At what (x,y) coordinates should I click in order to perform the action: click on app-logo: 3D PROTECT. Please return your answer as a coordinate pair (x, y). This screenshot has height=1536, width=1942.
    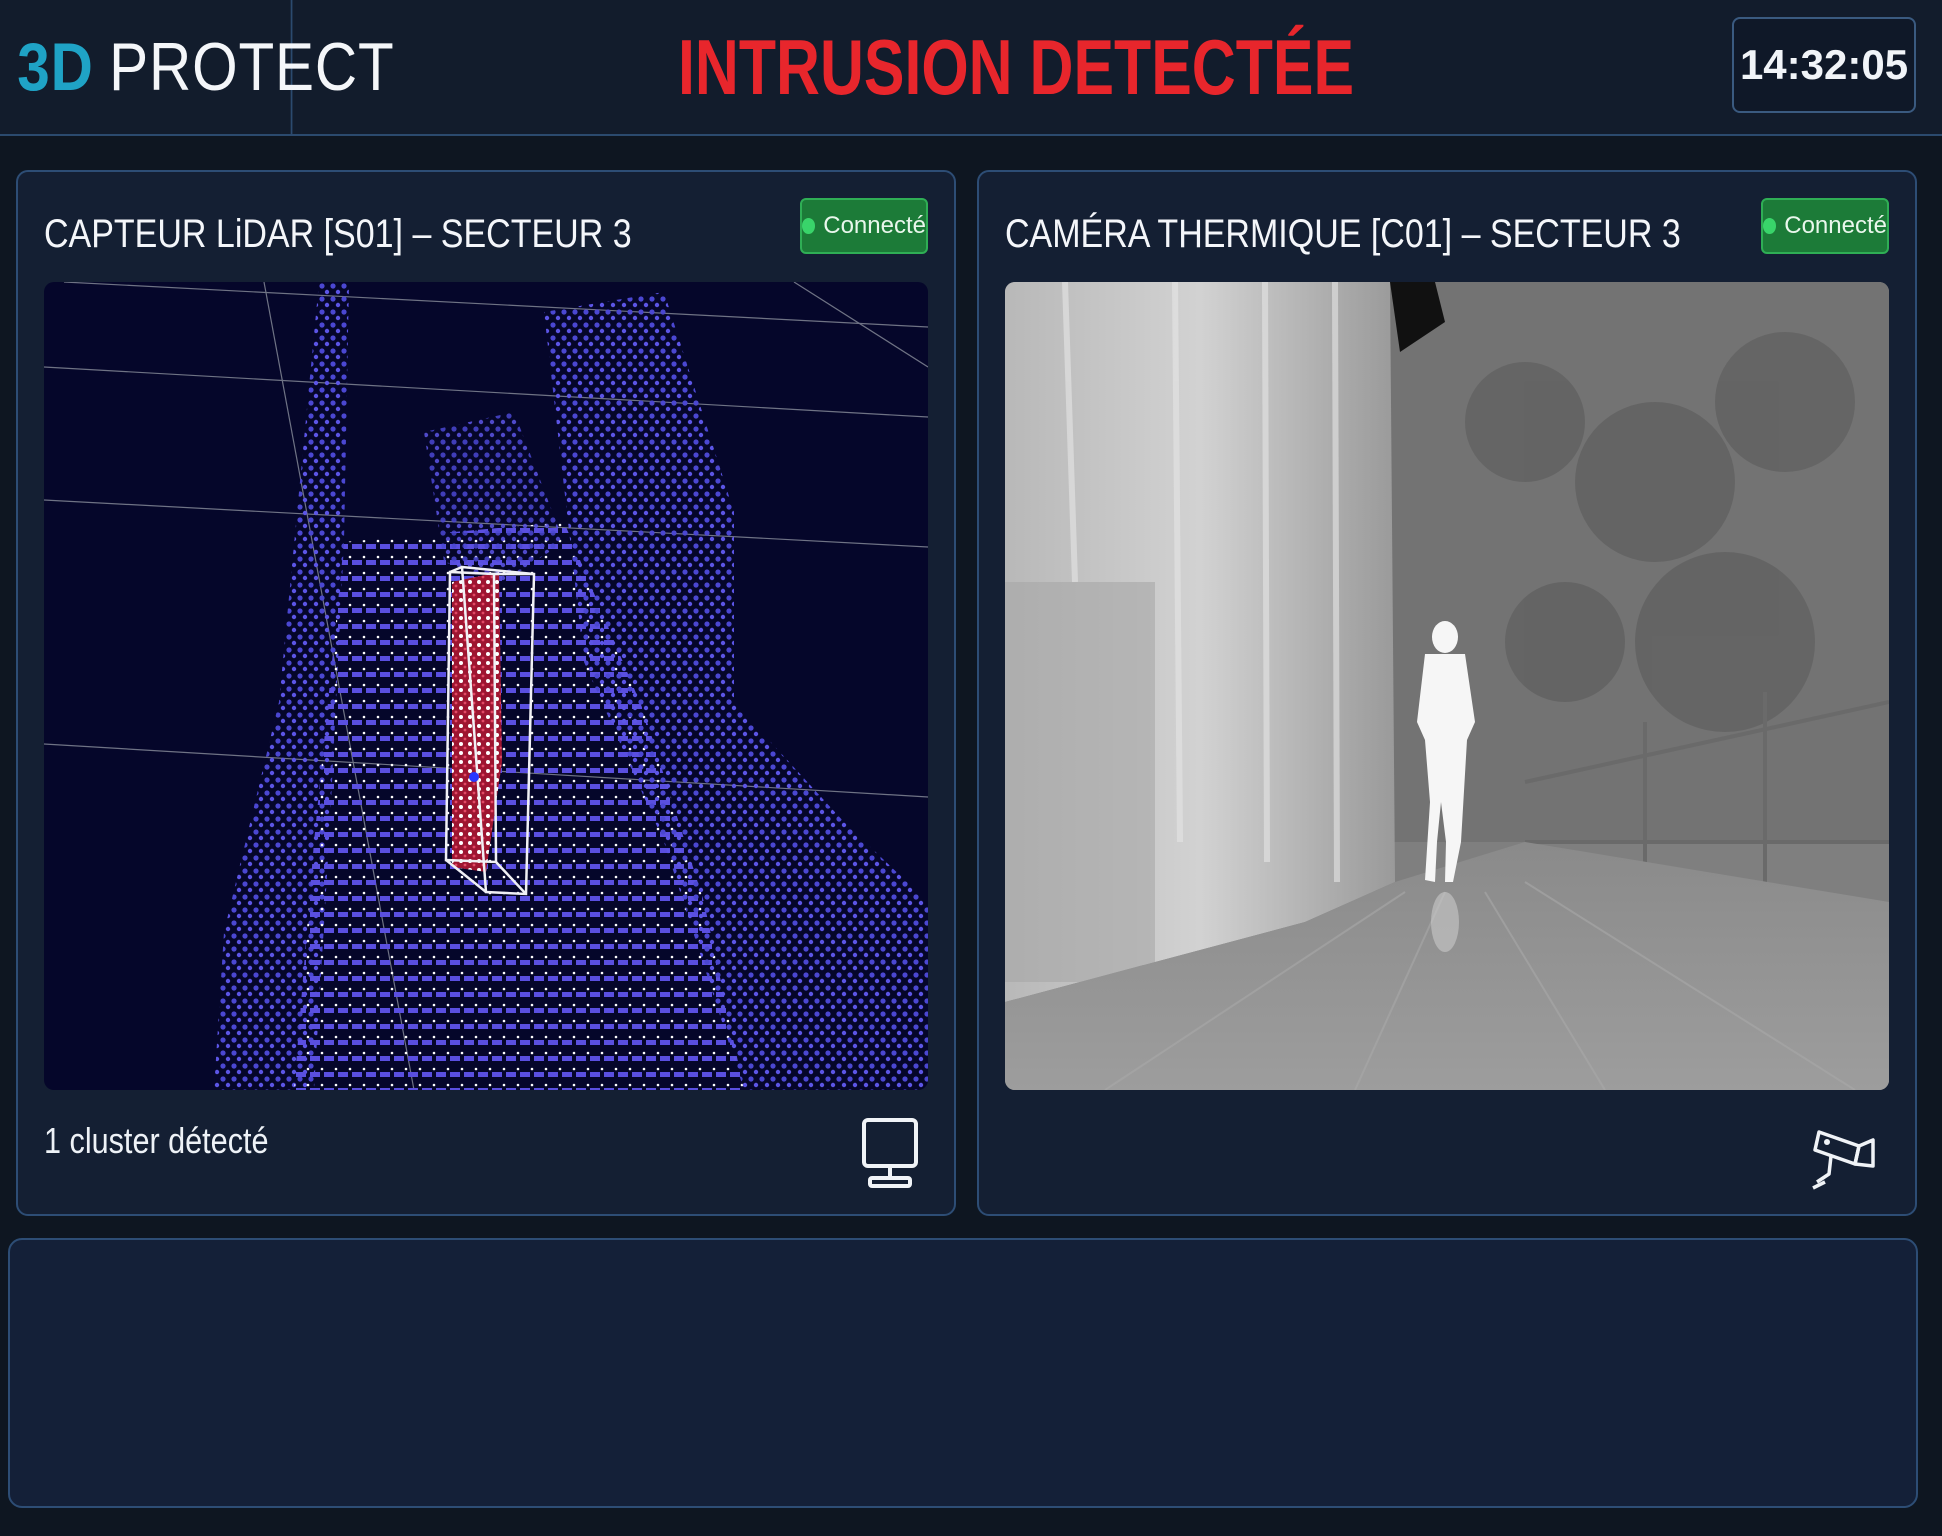
    Looking at the image, I should click on (197, 67).